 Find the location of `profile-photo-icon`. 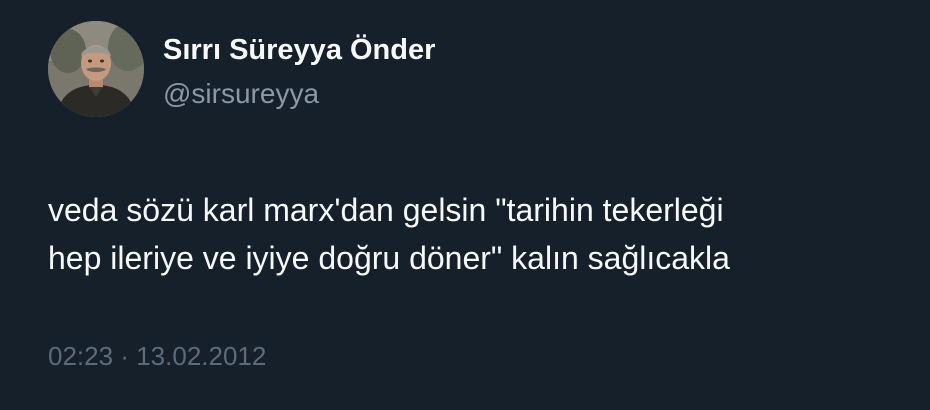

profile-photo-icon is located at coordinates (96, 69).